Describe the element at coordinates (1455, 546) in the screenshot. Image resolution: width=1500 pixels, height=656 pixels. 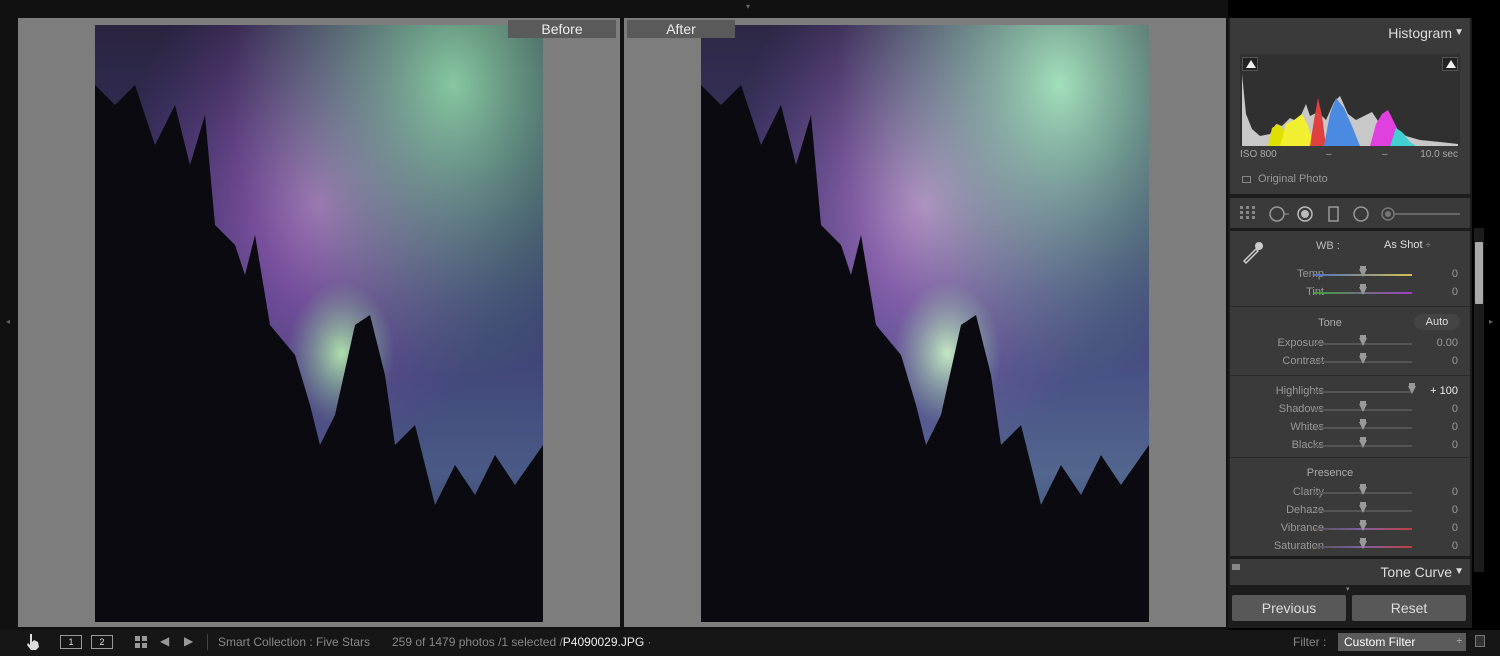
I see `saturation-value: 0` at that location.